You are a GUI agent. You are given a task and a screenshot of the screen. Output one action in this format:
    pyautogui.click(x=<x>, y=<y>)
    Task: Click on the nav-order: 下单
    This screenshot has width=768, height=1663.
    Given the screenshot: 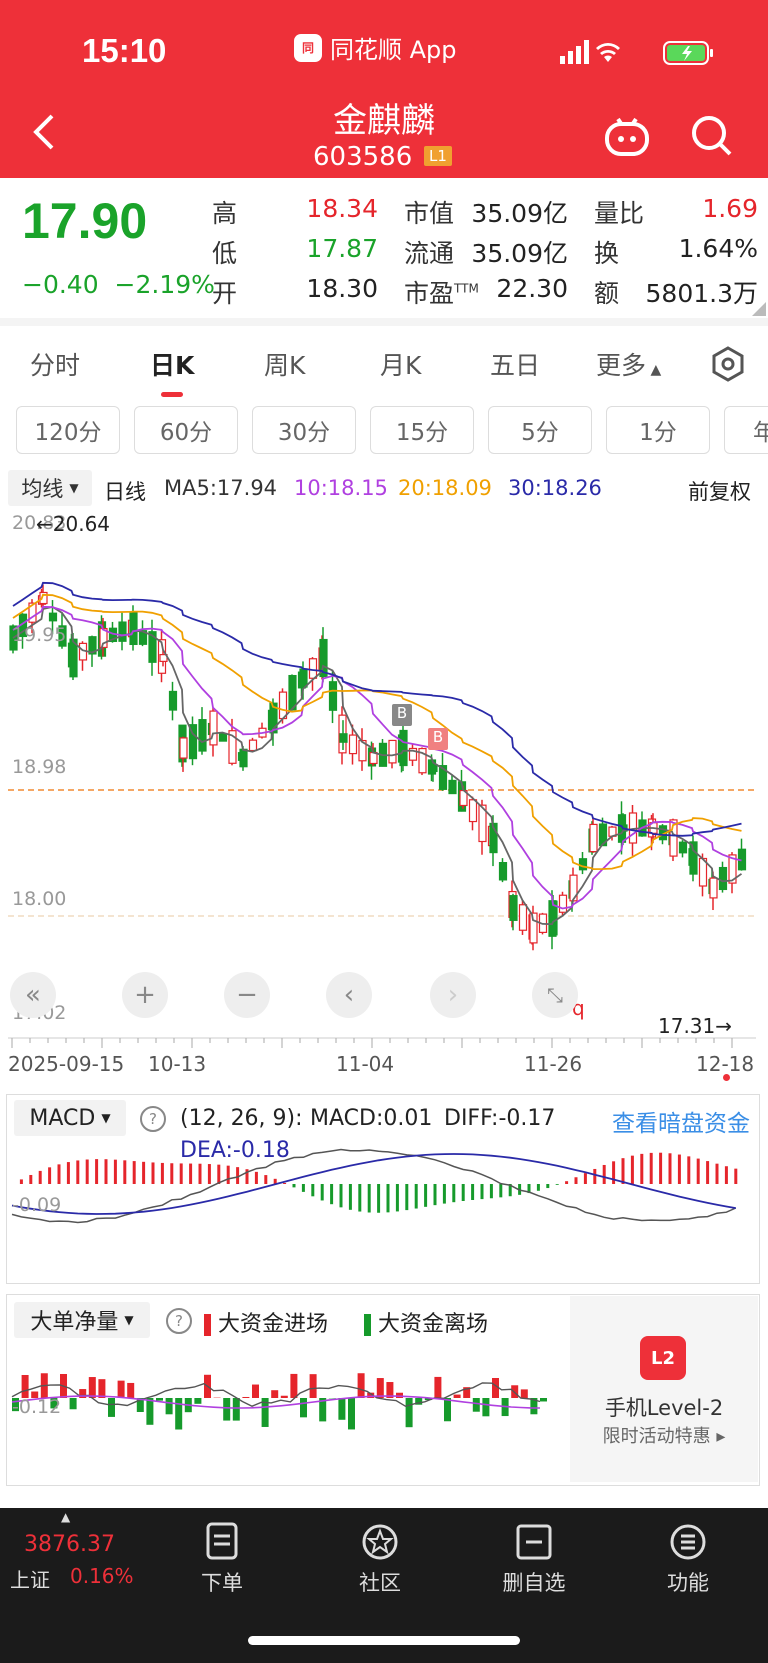 What is the action you would take?
    pyautogui.click(x=222, y=1559)
    